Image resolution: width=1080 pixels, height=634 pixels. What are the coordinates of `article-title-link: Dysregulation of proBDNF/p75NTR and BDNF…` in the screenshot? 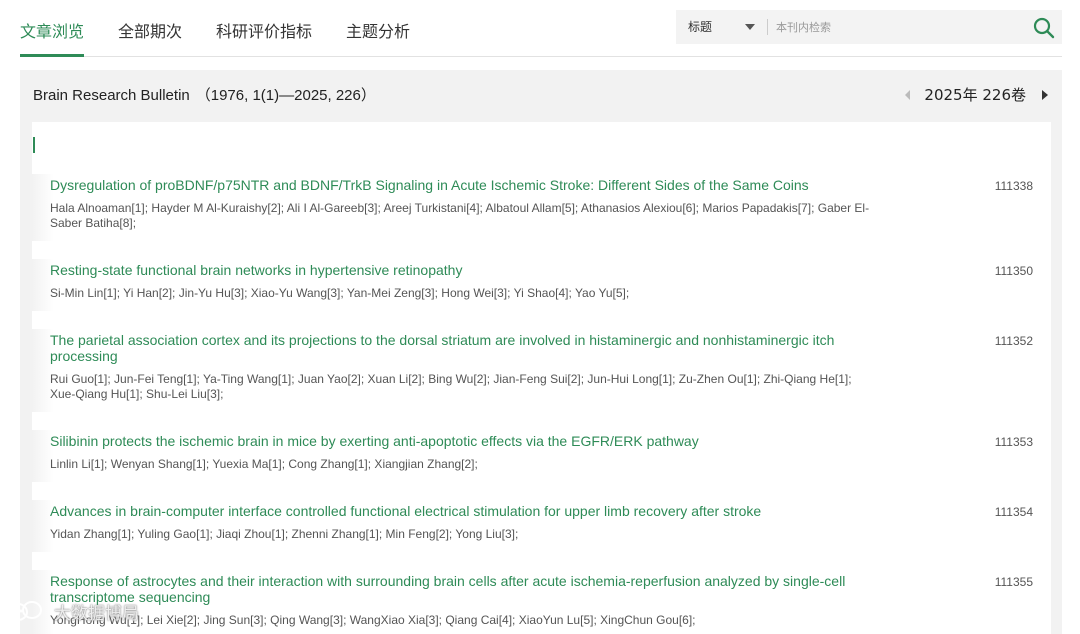 It's located at (450, 185).